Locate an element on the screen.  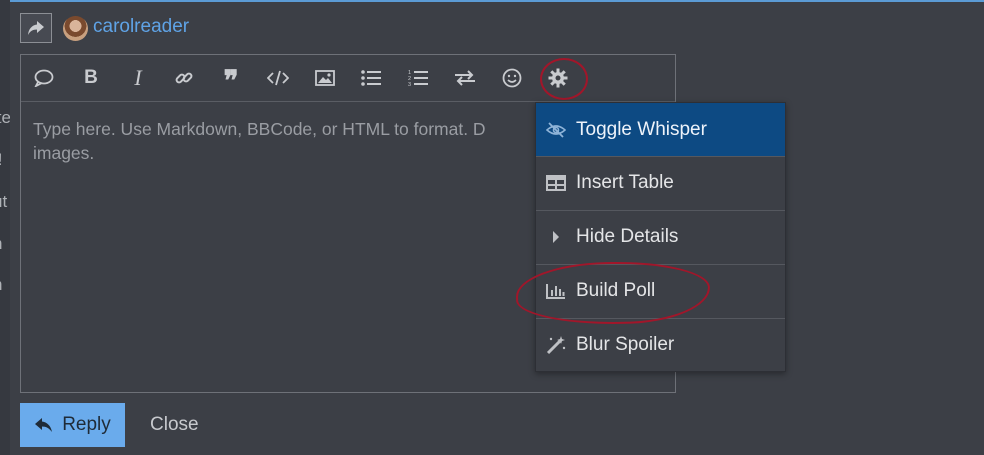
reply-button: Reply is located at coordinates (72, 425).